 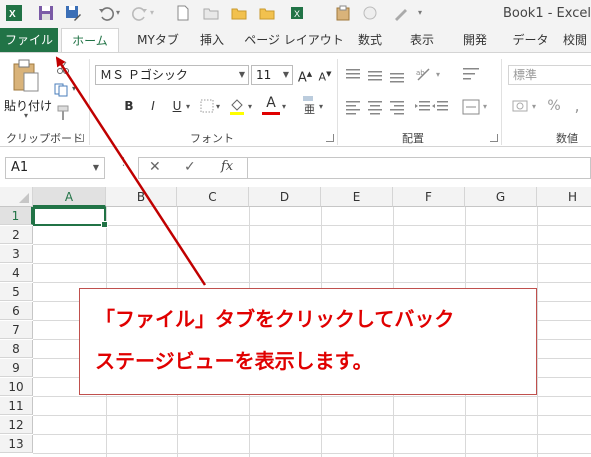 I want to click on name-box-dropdown-icon: ▼, so click(x=96, y=168).